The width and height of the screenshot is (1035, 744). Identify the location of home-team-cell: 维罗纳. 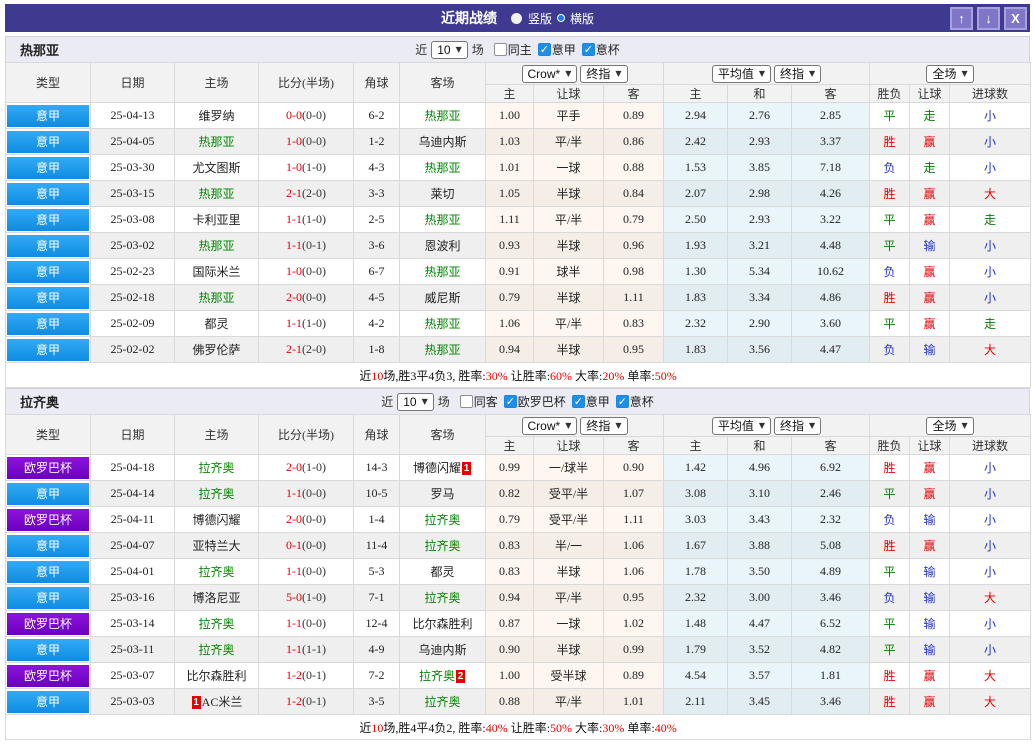
(216, 115).